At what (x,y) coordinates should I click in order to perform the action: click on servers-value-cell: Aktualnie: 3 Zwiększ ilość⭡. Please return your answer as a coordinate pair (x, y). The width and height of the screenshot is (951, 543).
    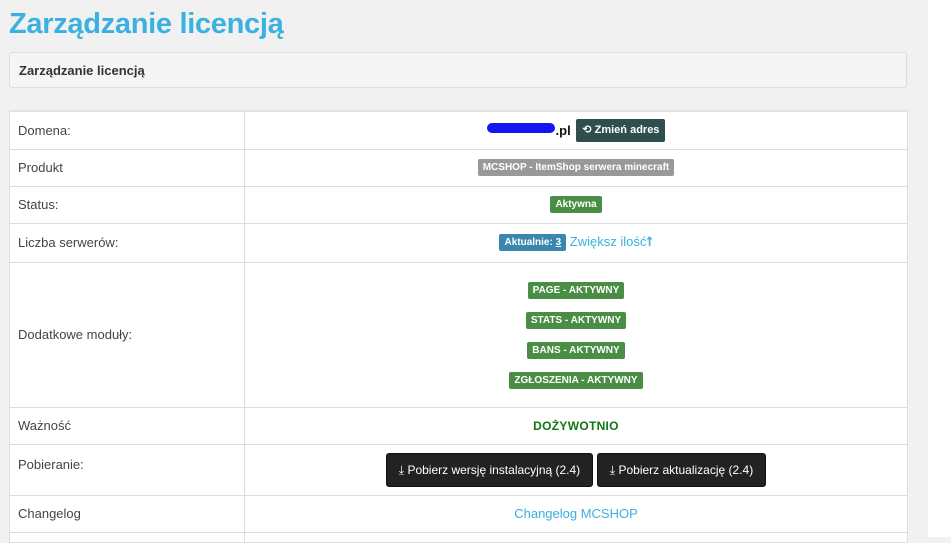
    Looking at the image, I should click on (576, 242).